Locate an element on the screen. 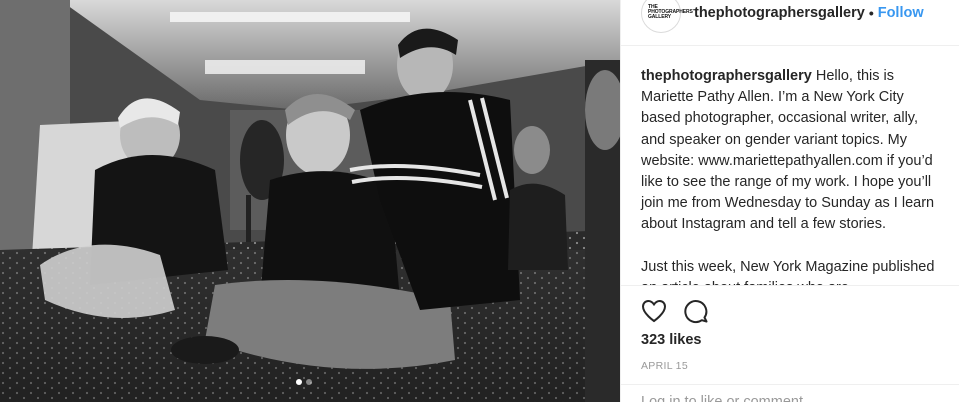  header-username: thephotographersgallery is located at coordinates (779, 13).